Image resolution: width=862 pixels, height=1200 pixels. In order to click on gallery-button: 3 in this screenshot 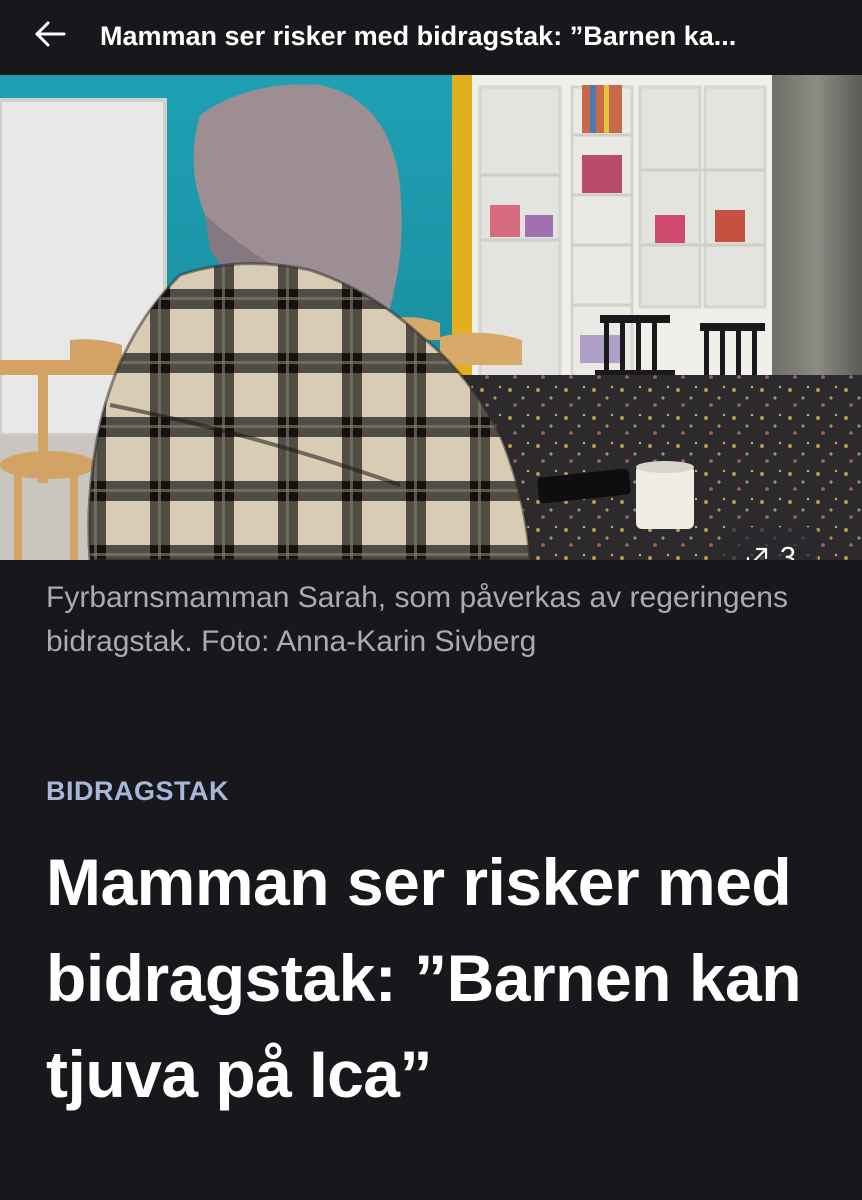, I will do `click(770, 543)`.